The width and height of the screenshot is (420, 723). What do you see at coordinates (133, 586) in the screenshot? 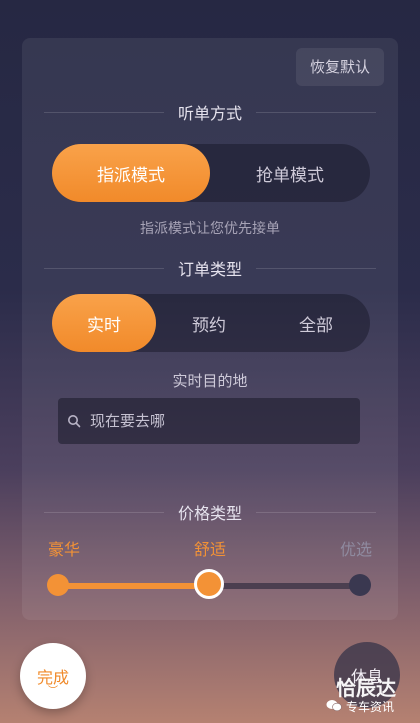
I see `price-slider-fill` at bounding box center [133, 586].